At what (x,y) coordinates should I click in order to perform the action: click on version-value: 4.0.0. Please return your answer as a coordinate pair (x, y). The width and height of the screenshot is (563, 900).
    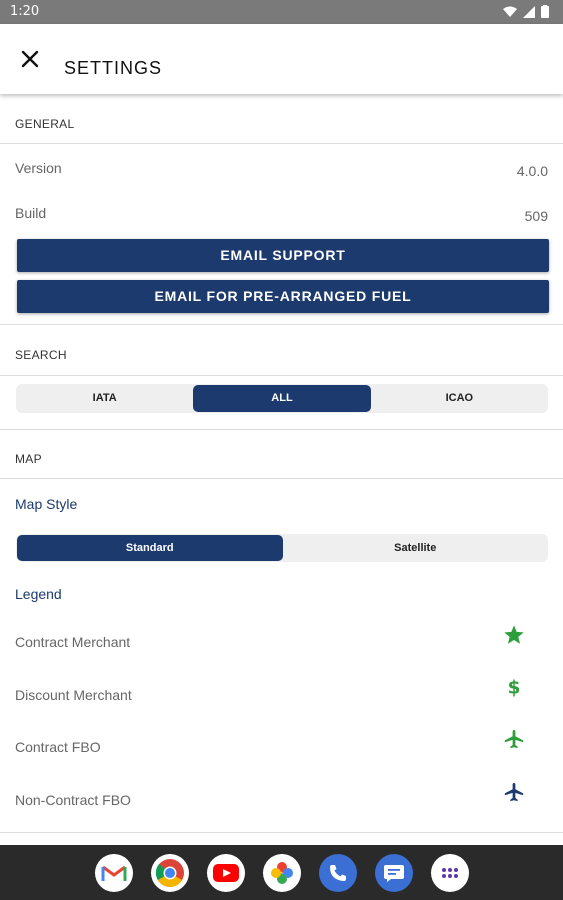
    Looking at the image, I should click on (532, 171).